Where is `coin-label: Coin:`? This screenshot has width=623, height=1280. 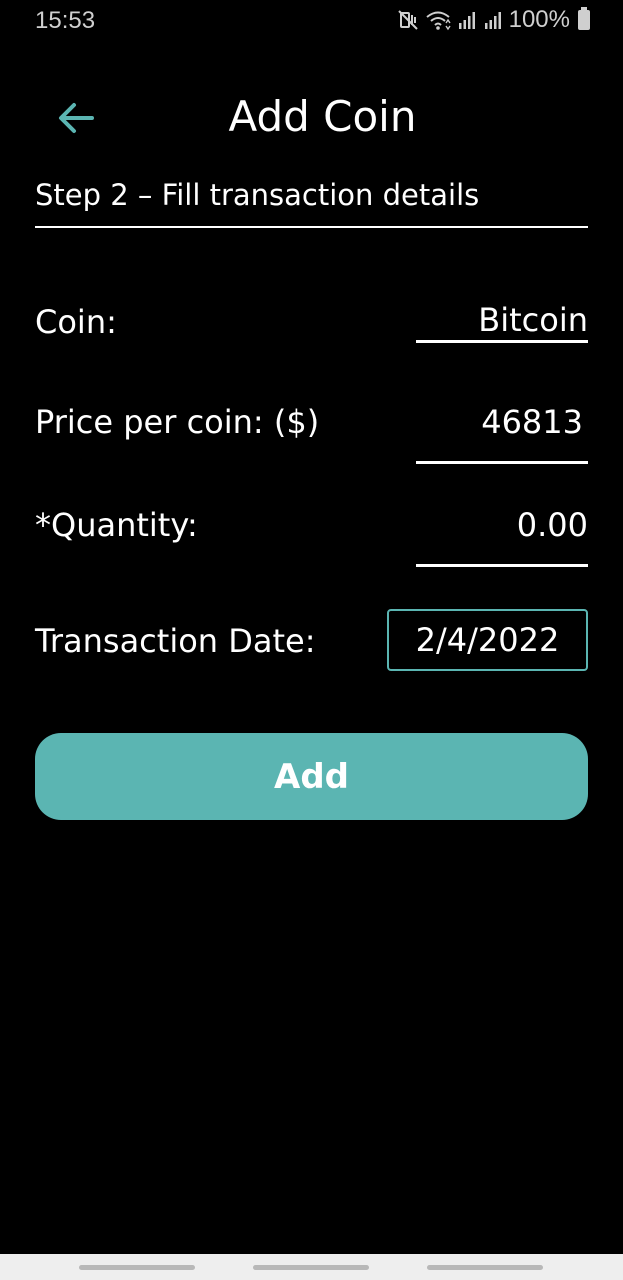
coin-label: Coin: is located at coordinates (76, 322).